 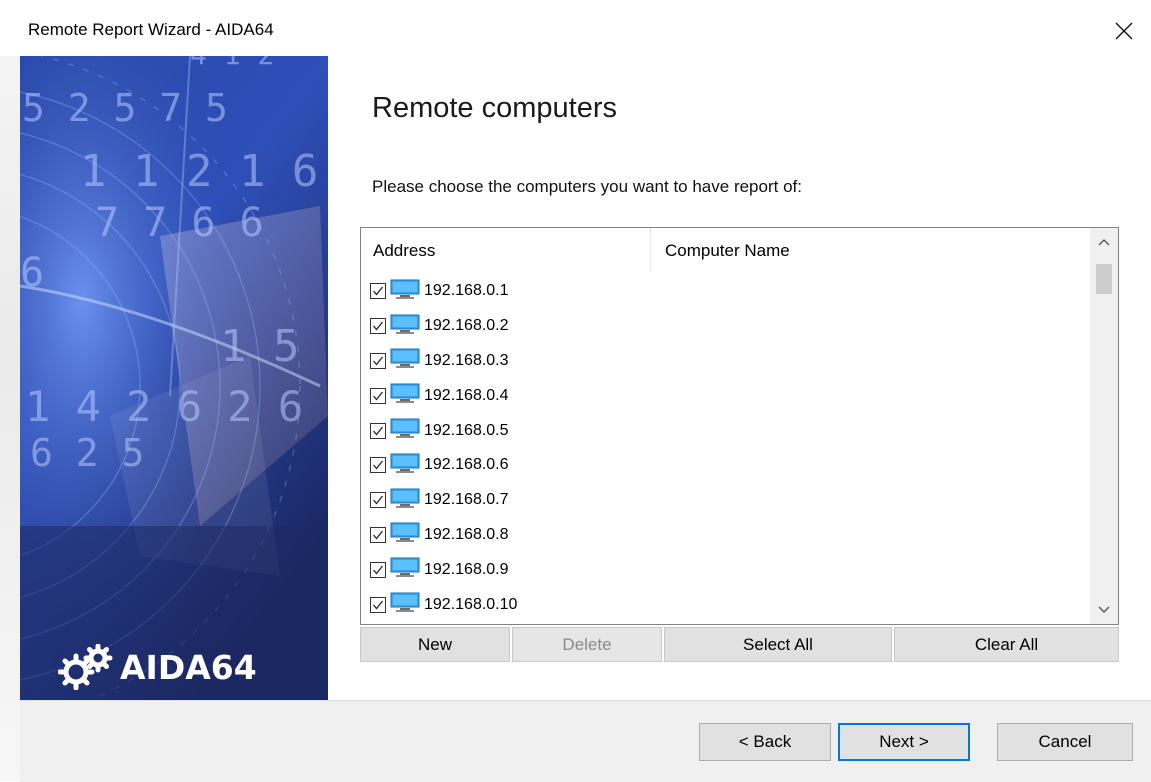 I want to click on list-item: 192.168.0.9, so click(x=725, y=569).